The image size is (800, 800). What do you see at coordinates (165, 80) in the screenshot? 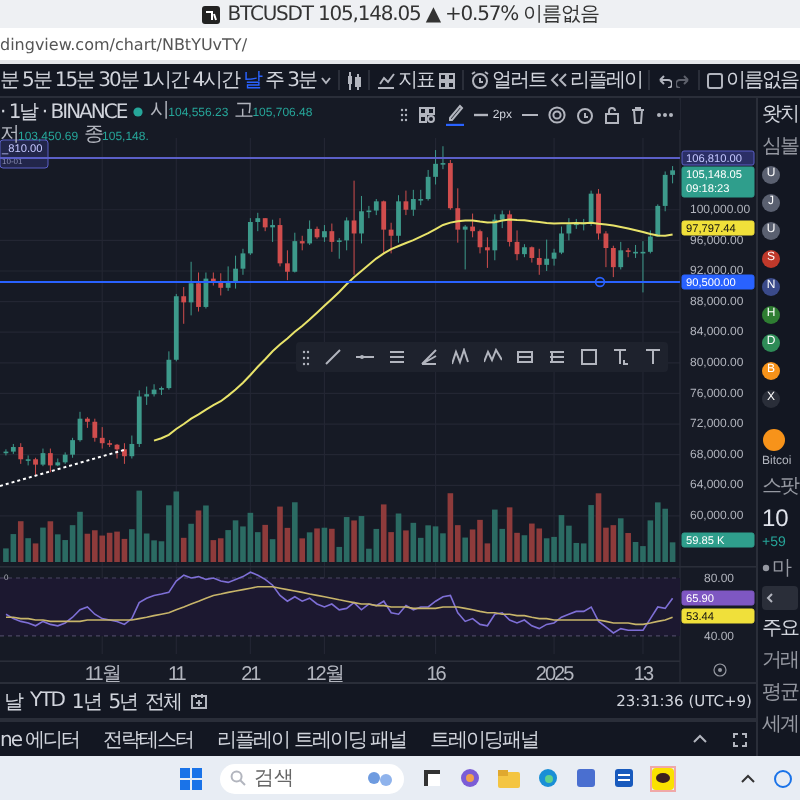
I see `interval-tab: 1시간` at bounding box center [165, 80].